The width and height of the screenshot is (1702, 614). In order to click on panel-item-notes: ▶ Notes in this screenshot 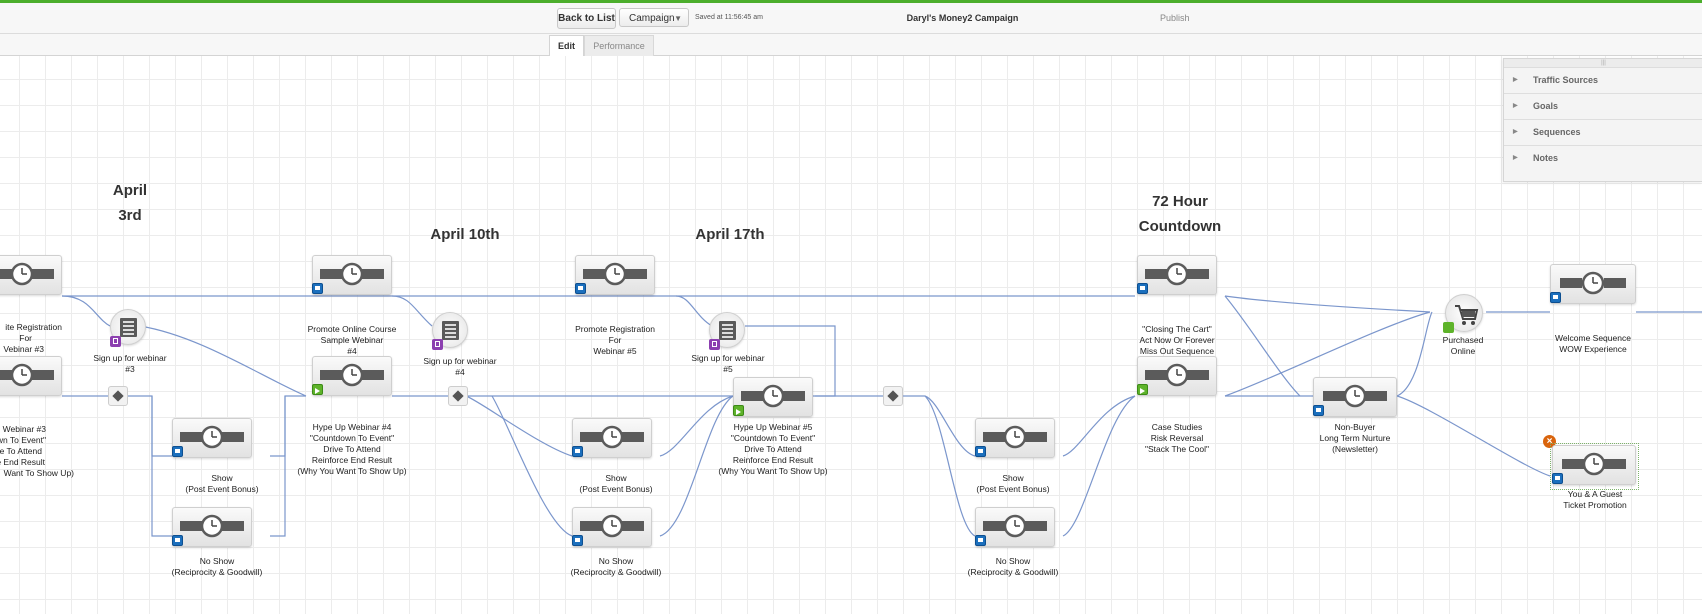, I will do `click(1603, 158)`.